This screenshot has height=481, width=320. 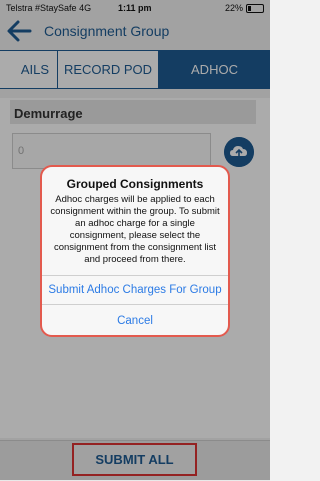 I want to click on cancel-button: Cancel, so click(x=135, y=321).